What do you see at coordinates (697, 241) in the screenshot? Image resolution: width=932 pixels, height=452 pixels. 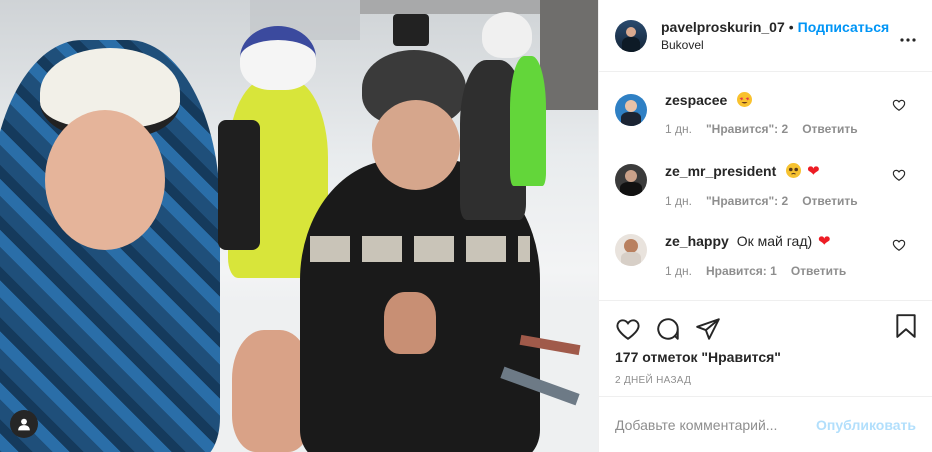 I see `comment-username: ze_happy` at bounding box center [697, 241].